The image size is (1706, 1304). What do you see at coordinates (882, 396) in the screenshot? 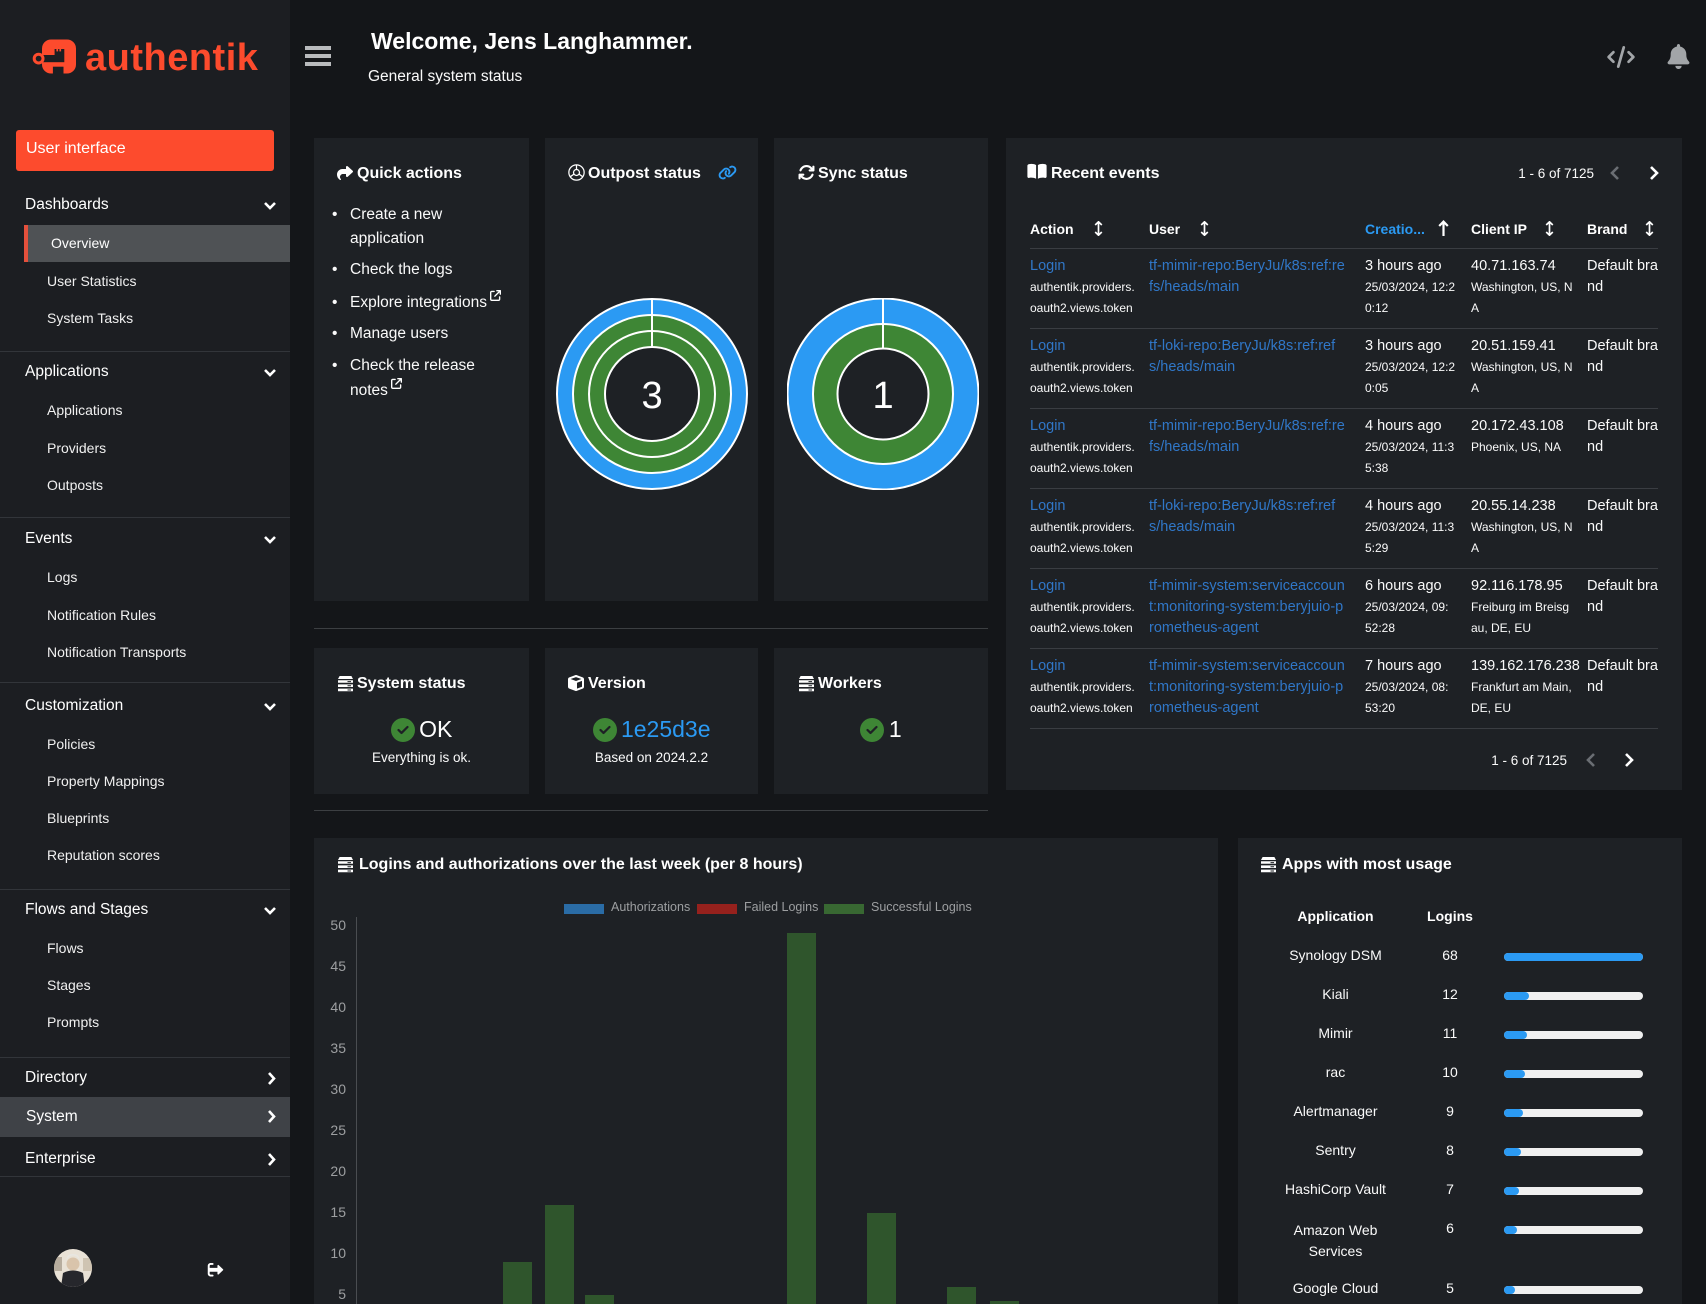
I see `svg-text: 1` at bounding box center [882, 396].